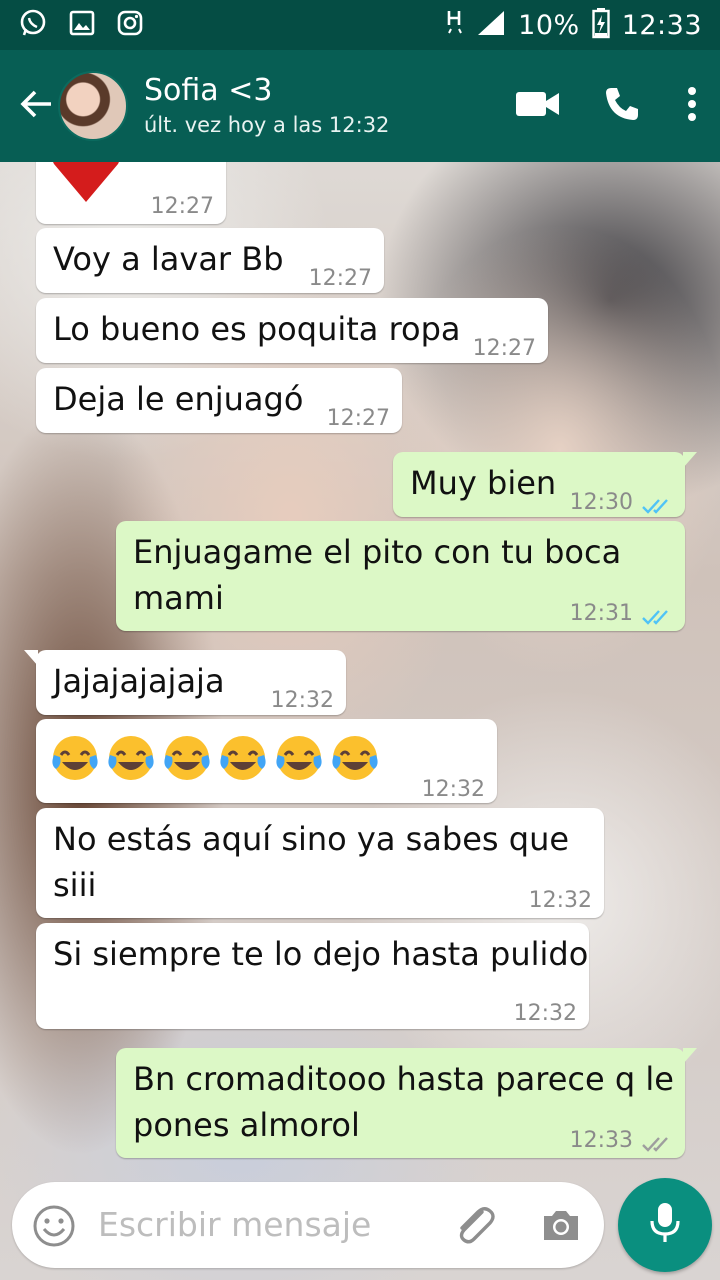 The height and width of the screenshot is (1280, 720). I want to click on message-time: 12:33, so click(601, 1140).